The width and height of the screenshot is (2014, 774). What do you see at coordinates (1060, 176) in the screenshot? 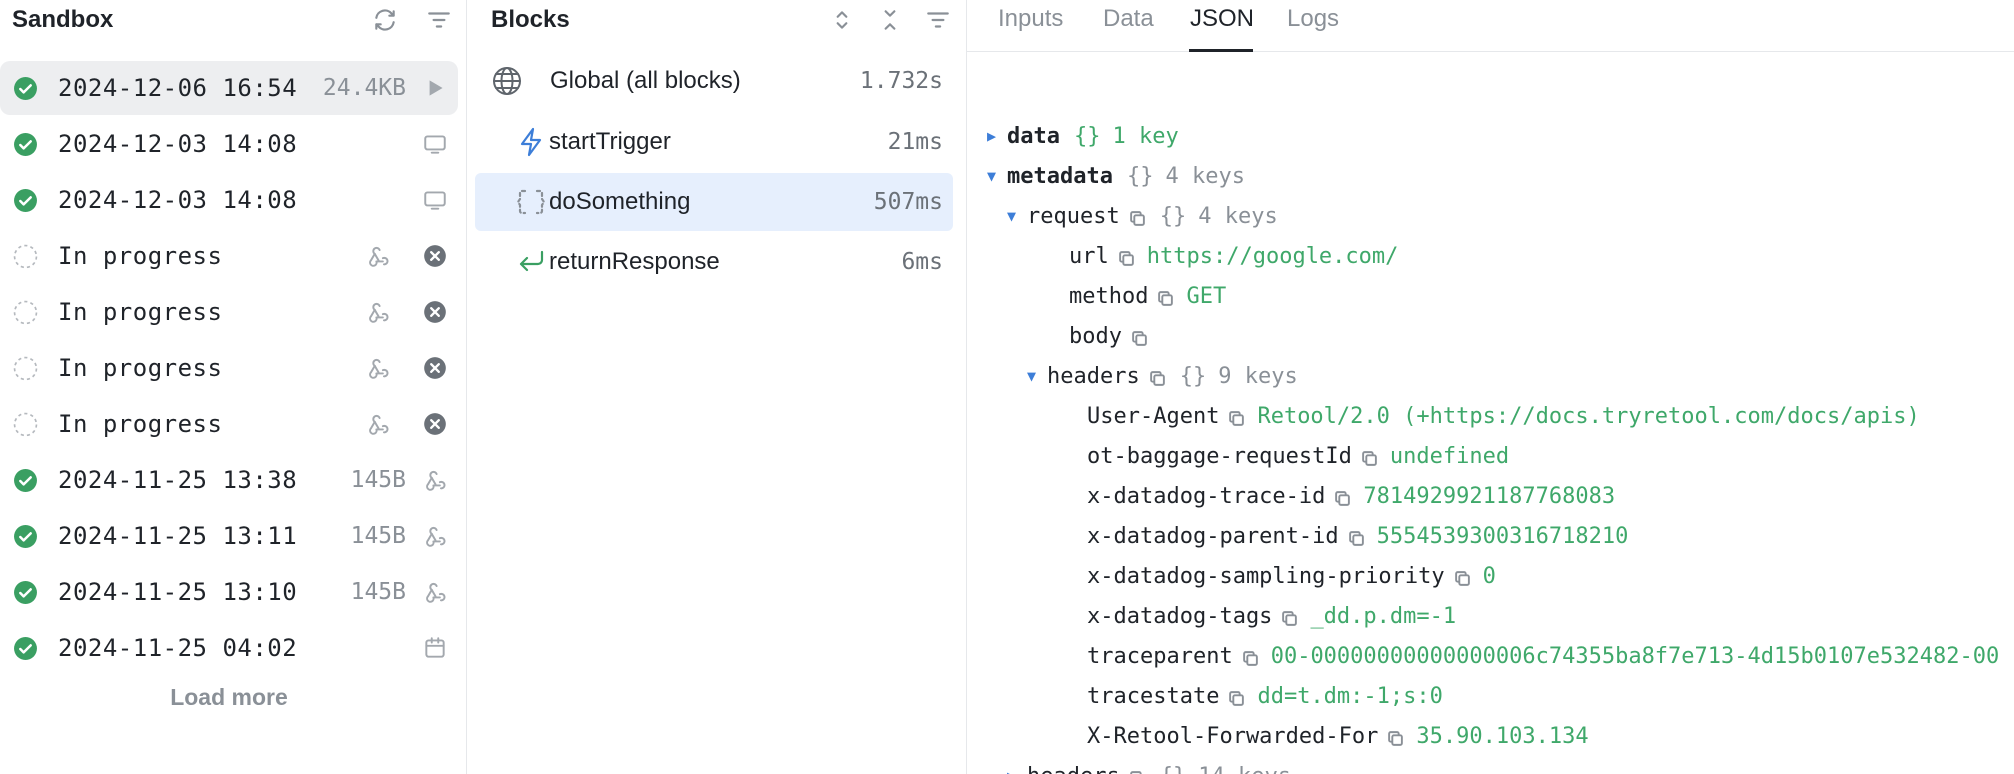
I see `json-key: metadata` at bounding box center [1060, 176].